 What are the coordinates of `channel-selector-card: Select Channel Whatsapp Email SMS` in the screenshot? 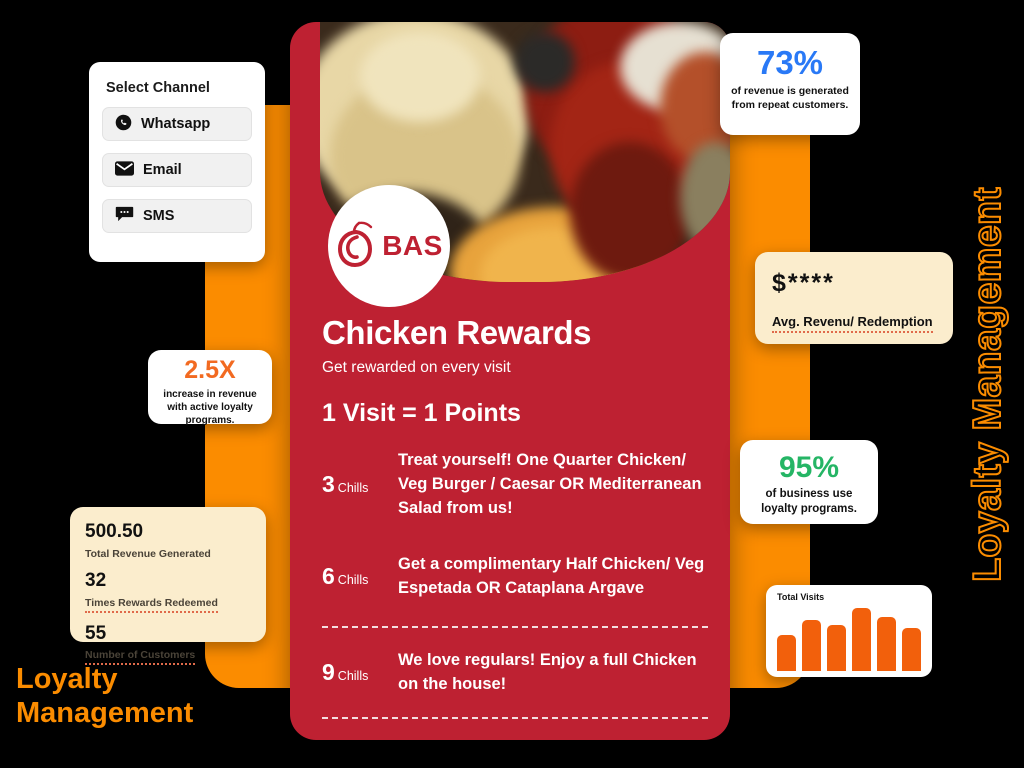 It's located at (177, 162).